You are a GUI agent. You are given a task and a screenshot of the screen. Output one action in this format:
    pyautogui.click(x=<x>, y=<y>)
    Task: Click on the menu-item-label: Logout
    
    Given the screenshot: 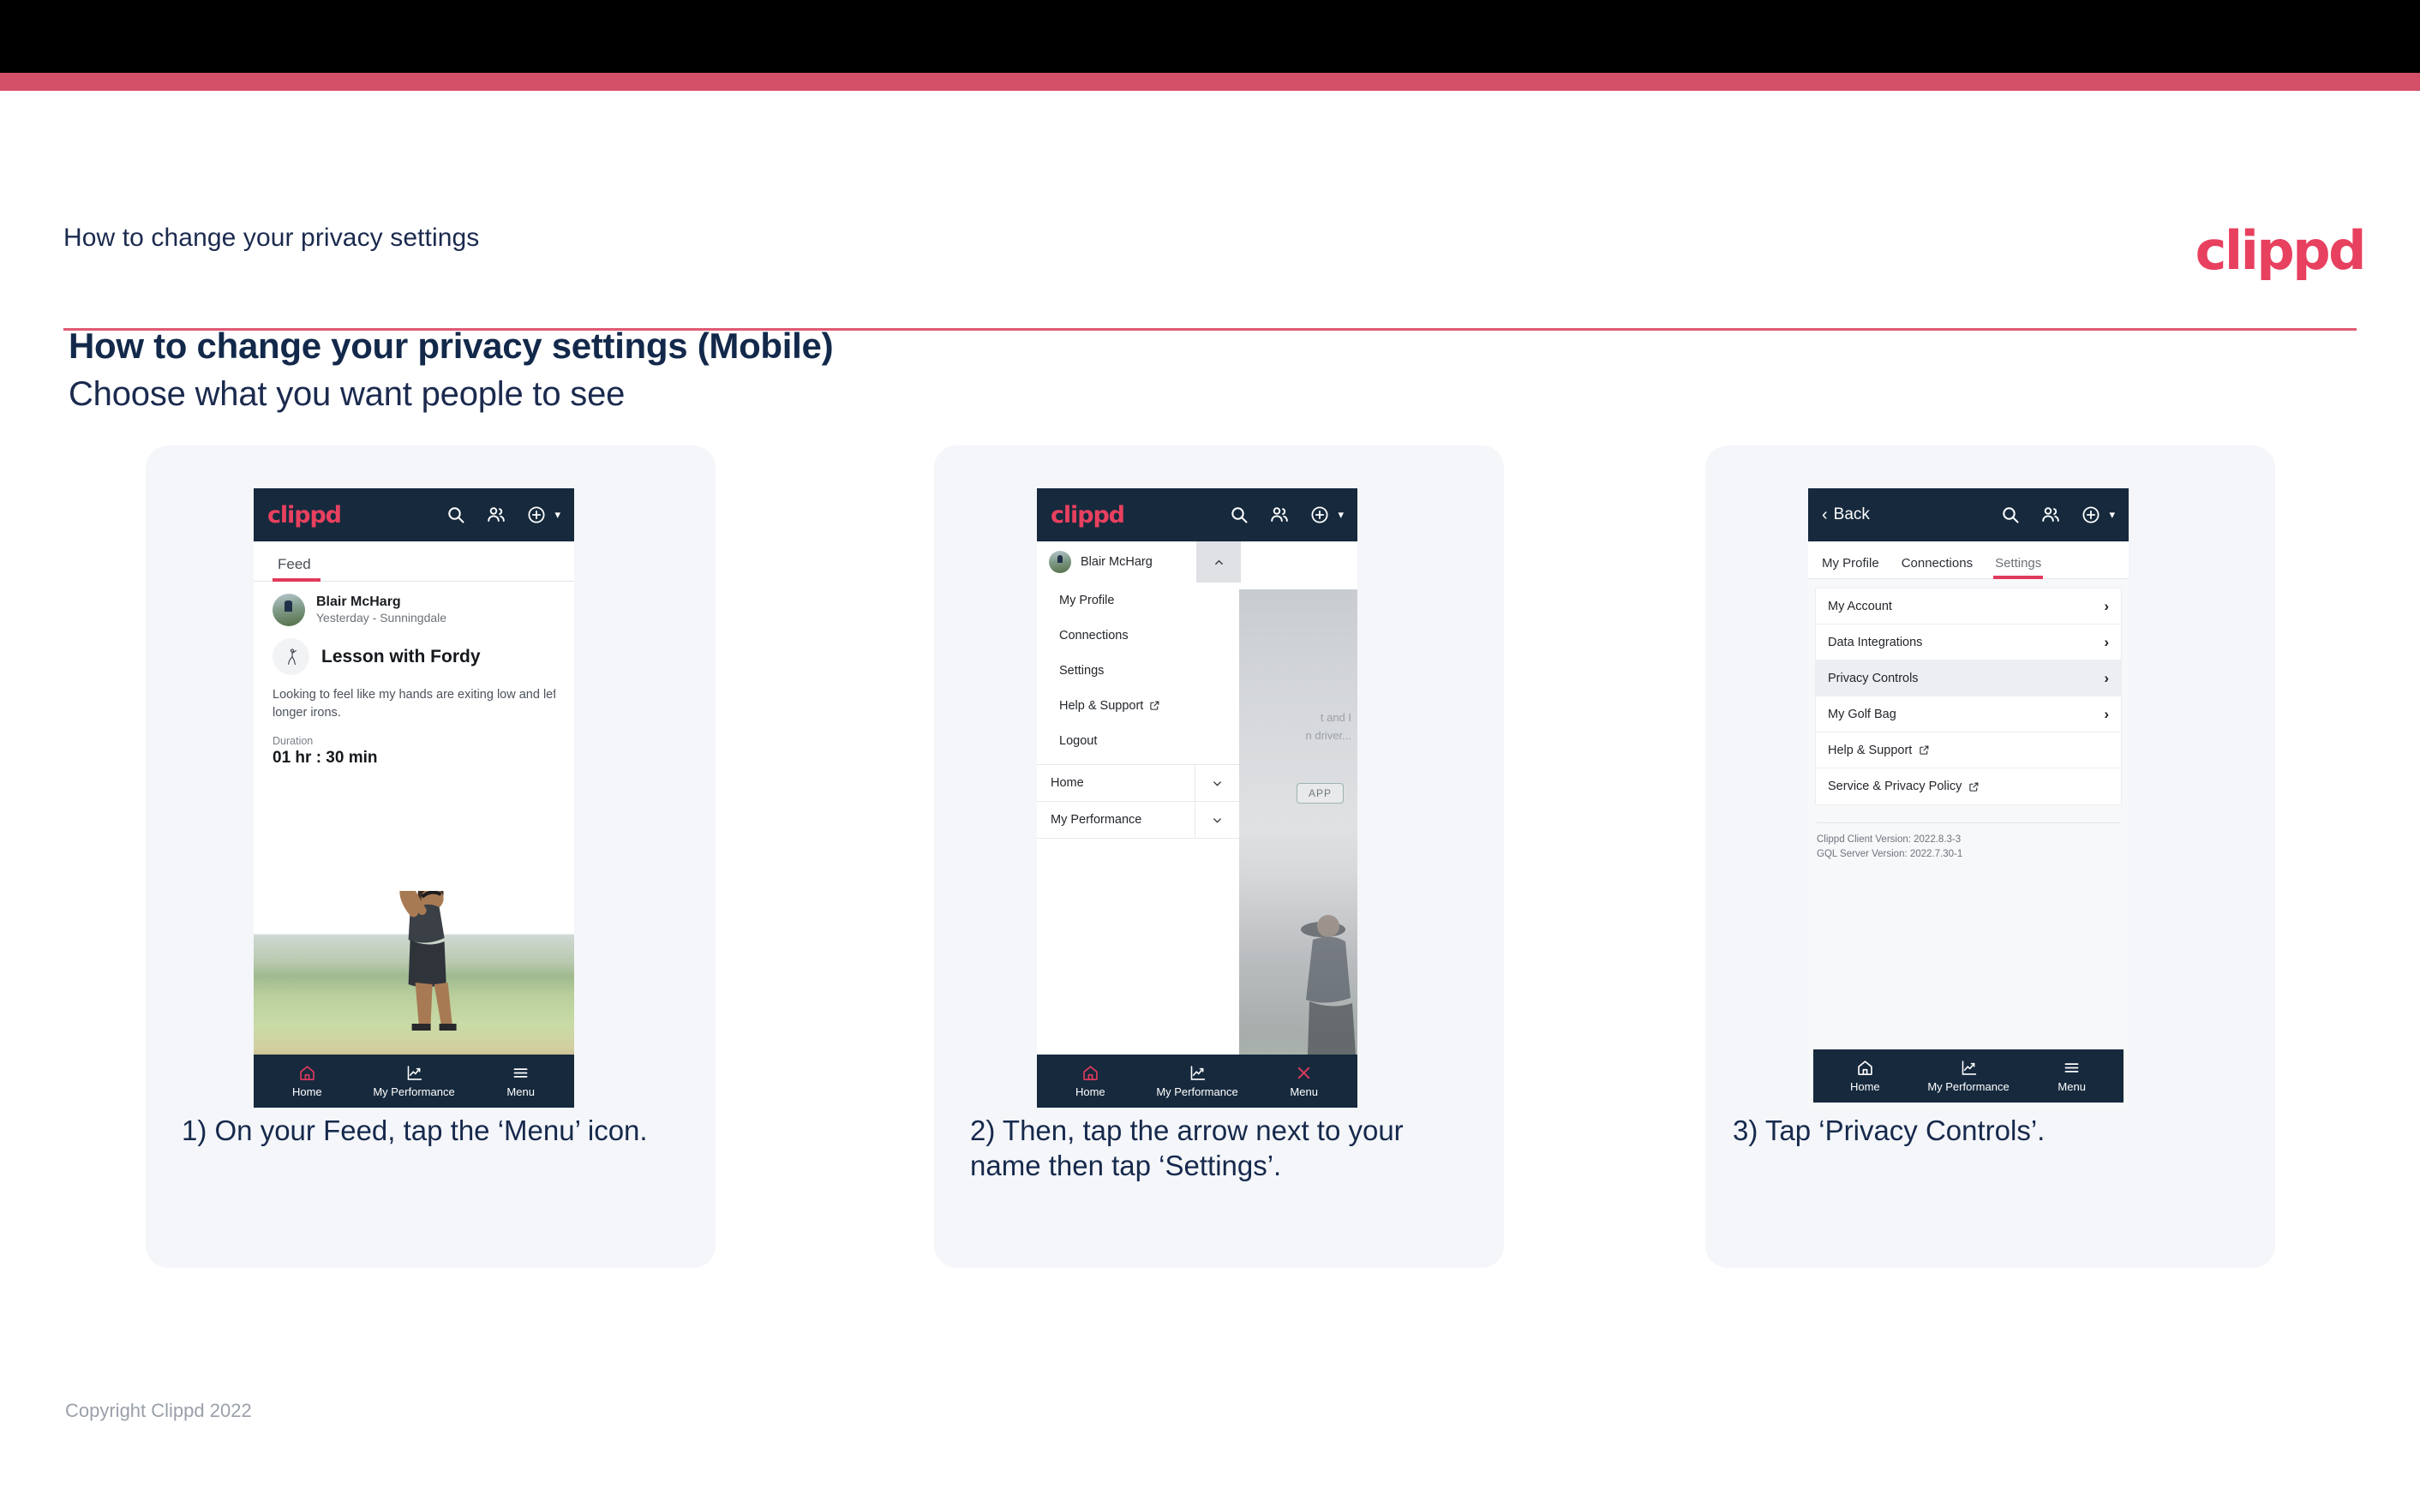 What is the action you would take?
    pyautogui.click(x=1078, y=740)
    